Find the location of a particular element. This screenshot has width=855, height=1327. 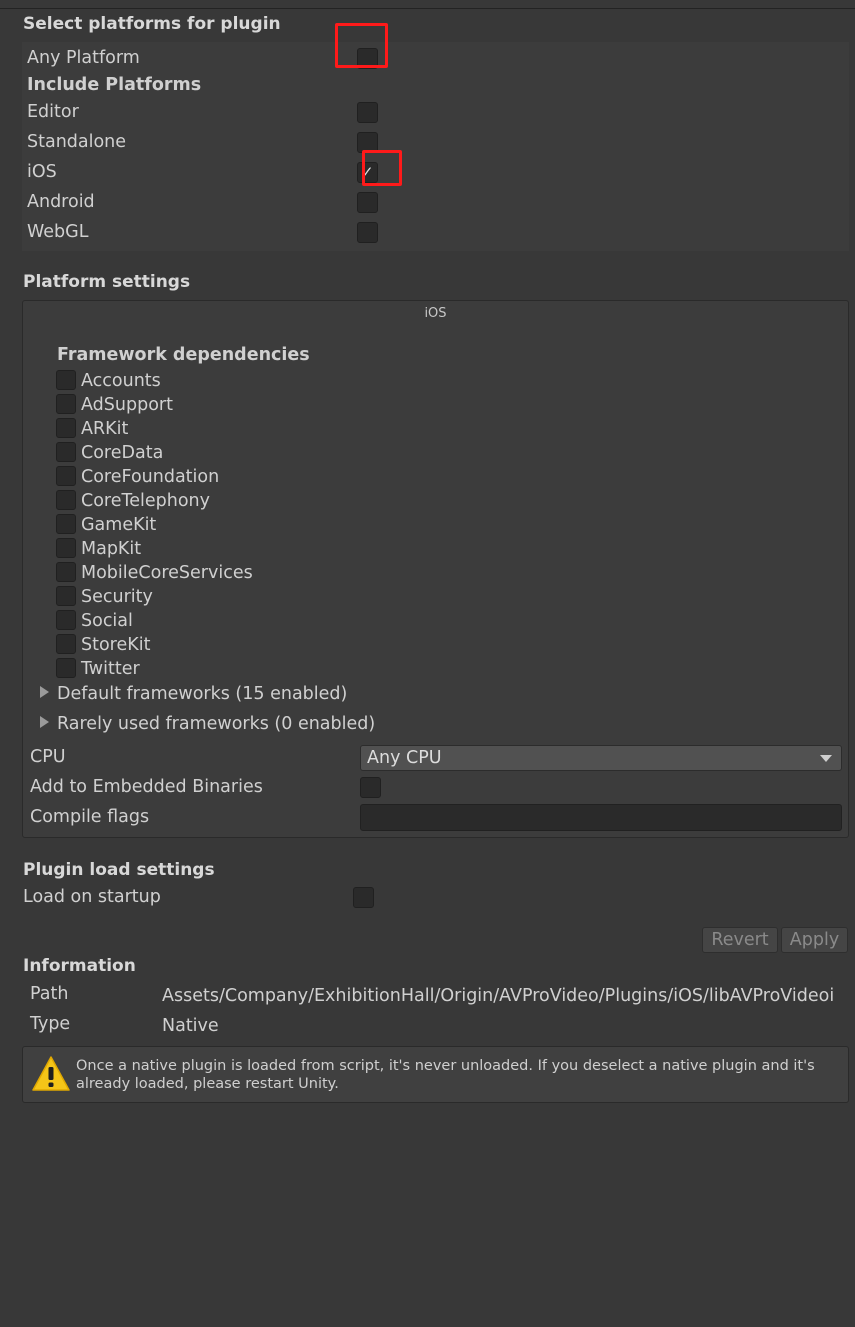

default-frameworks-foldout: Default frameworks (15 enabled) is located at coordinates (193, 694).